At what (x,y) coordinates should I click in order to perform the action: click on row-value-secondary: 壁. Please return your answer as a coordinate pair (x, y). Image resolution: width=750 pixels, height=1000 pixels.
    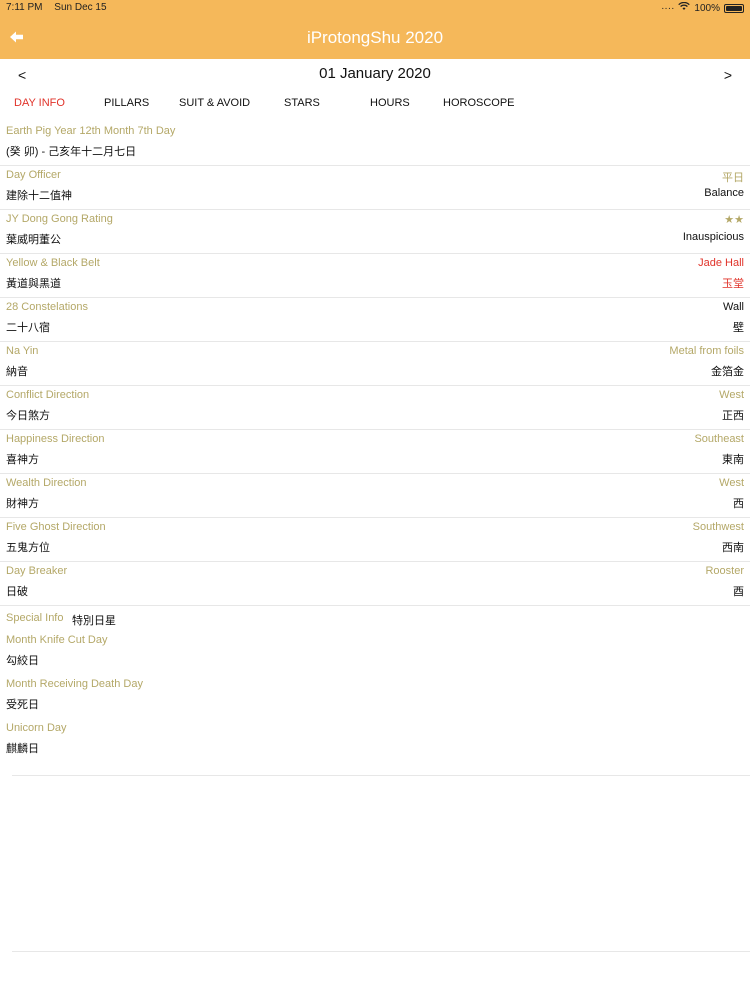
    Looking at the image, I should click on (738, 328).